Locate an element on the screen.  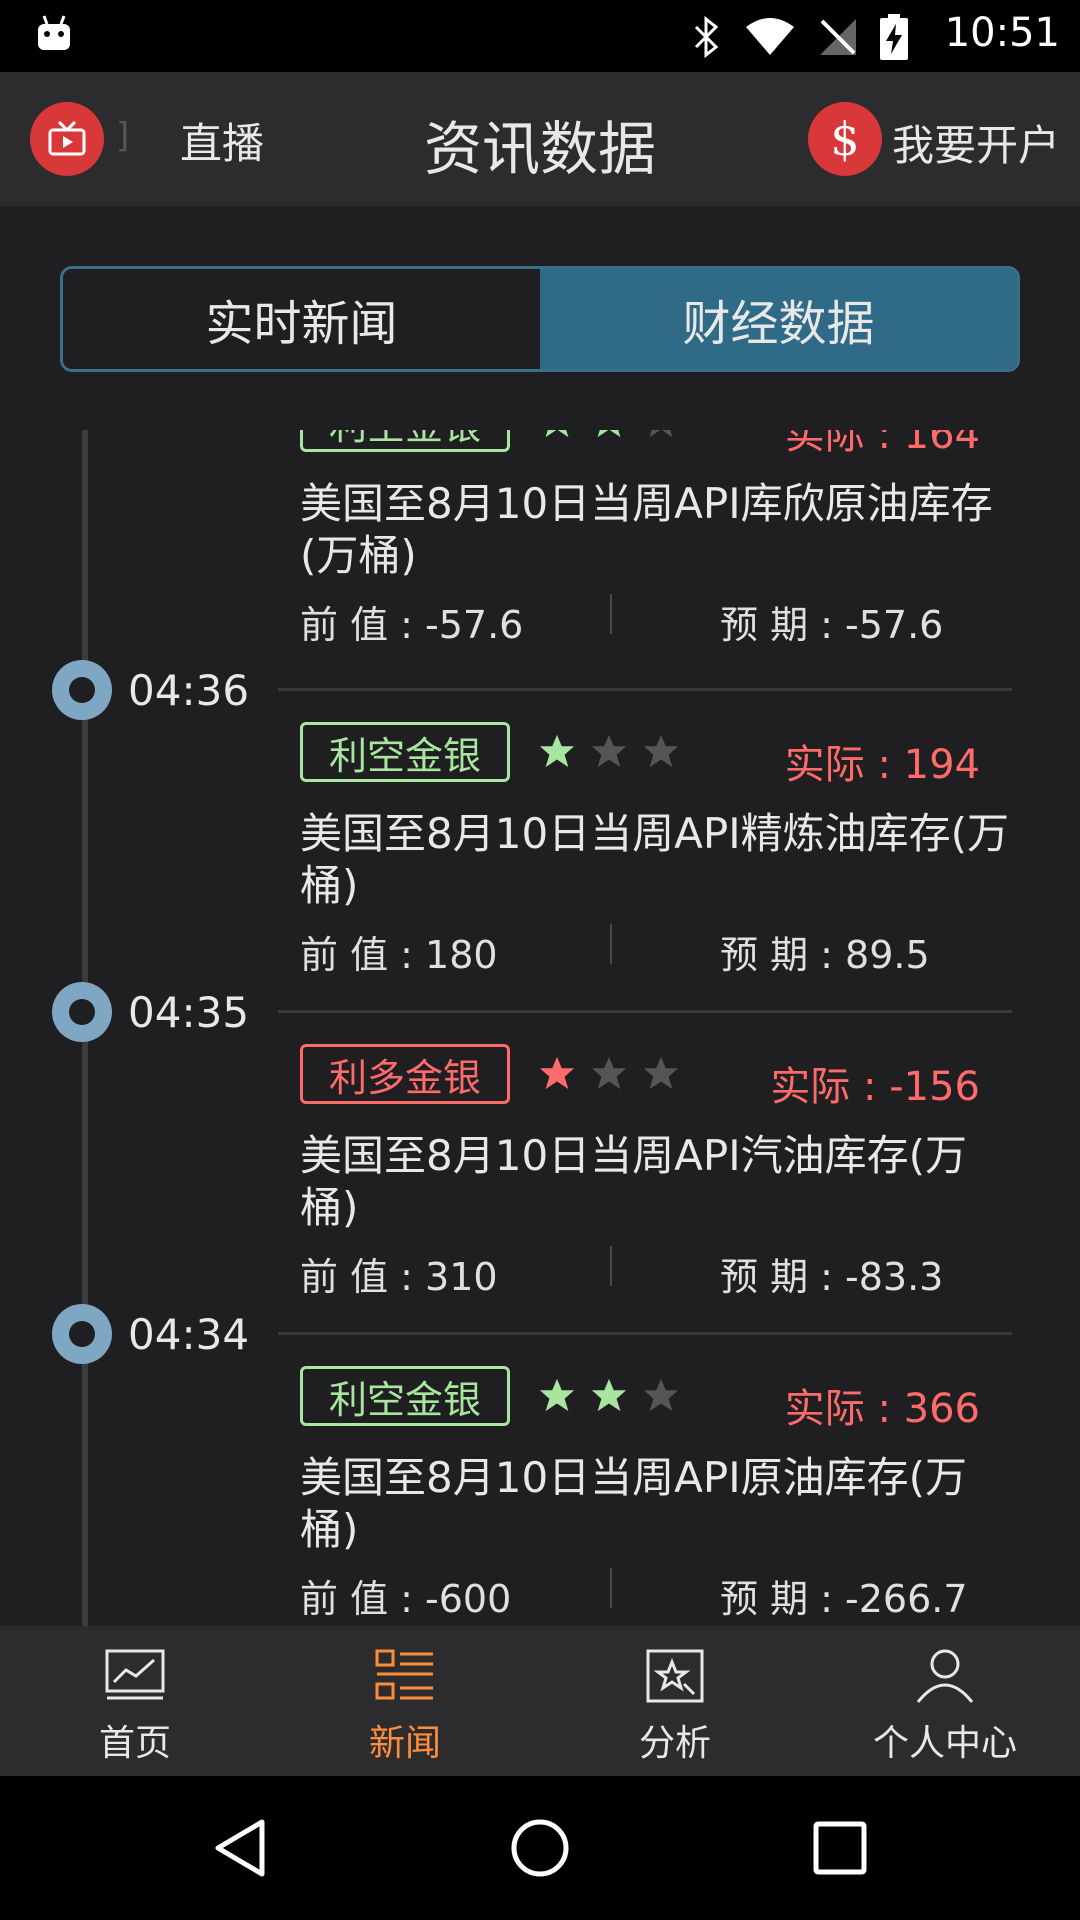
open-account-button: 我要开户 is located at coordinates (976, 142).